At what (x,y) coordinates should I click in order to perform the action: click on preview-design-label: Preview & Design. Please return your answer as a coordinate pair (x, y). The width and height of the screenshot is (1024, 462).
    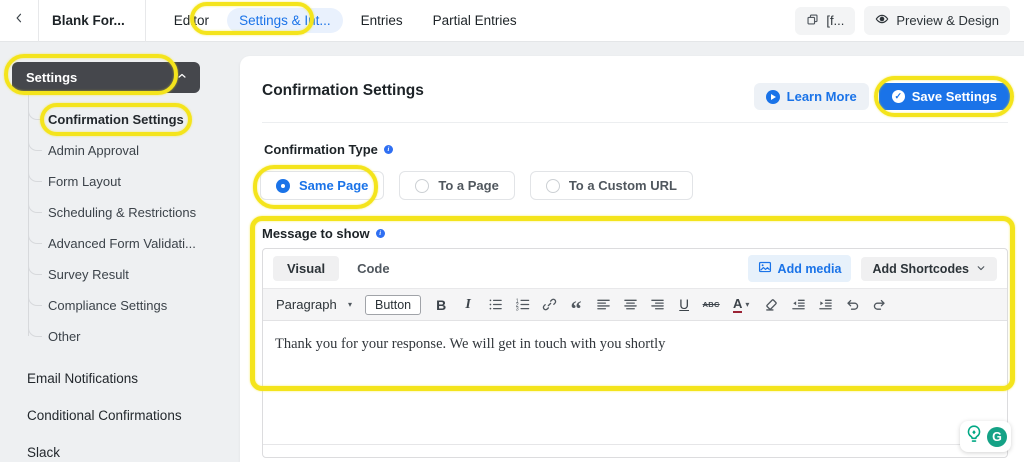
    Looking at the image, I should click on (947, 20).